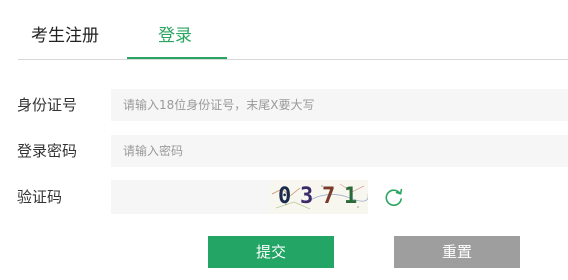 Image resolution: width=568 pixels, height=280 pixels. What do you see at coordinates (329, 196) in the screenshot?
I see `captcha-digit: 7` at bounding box center [329, 196].